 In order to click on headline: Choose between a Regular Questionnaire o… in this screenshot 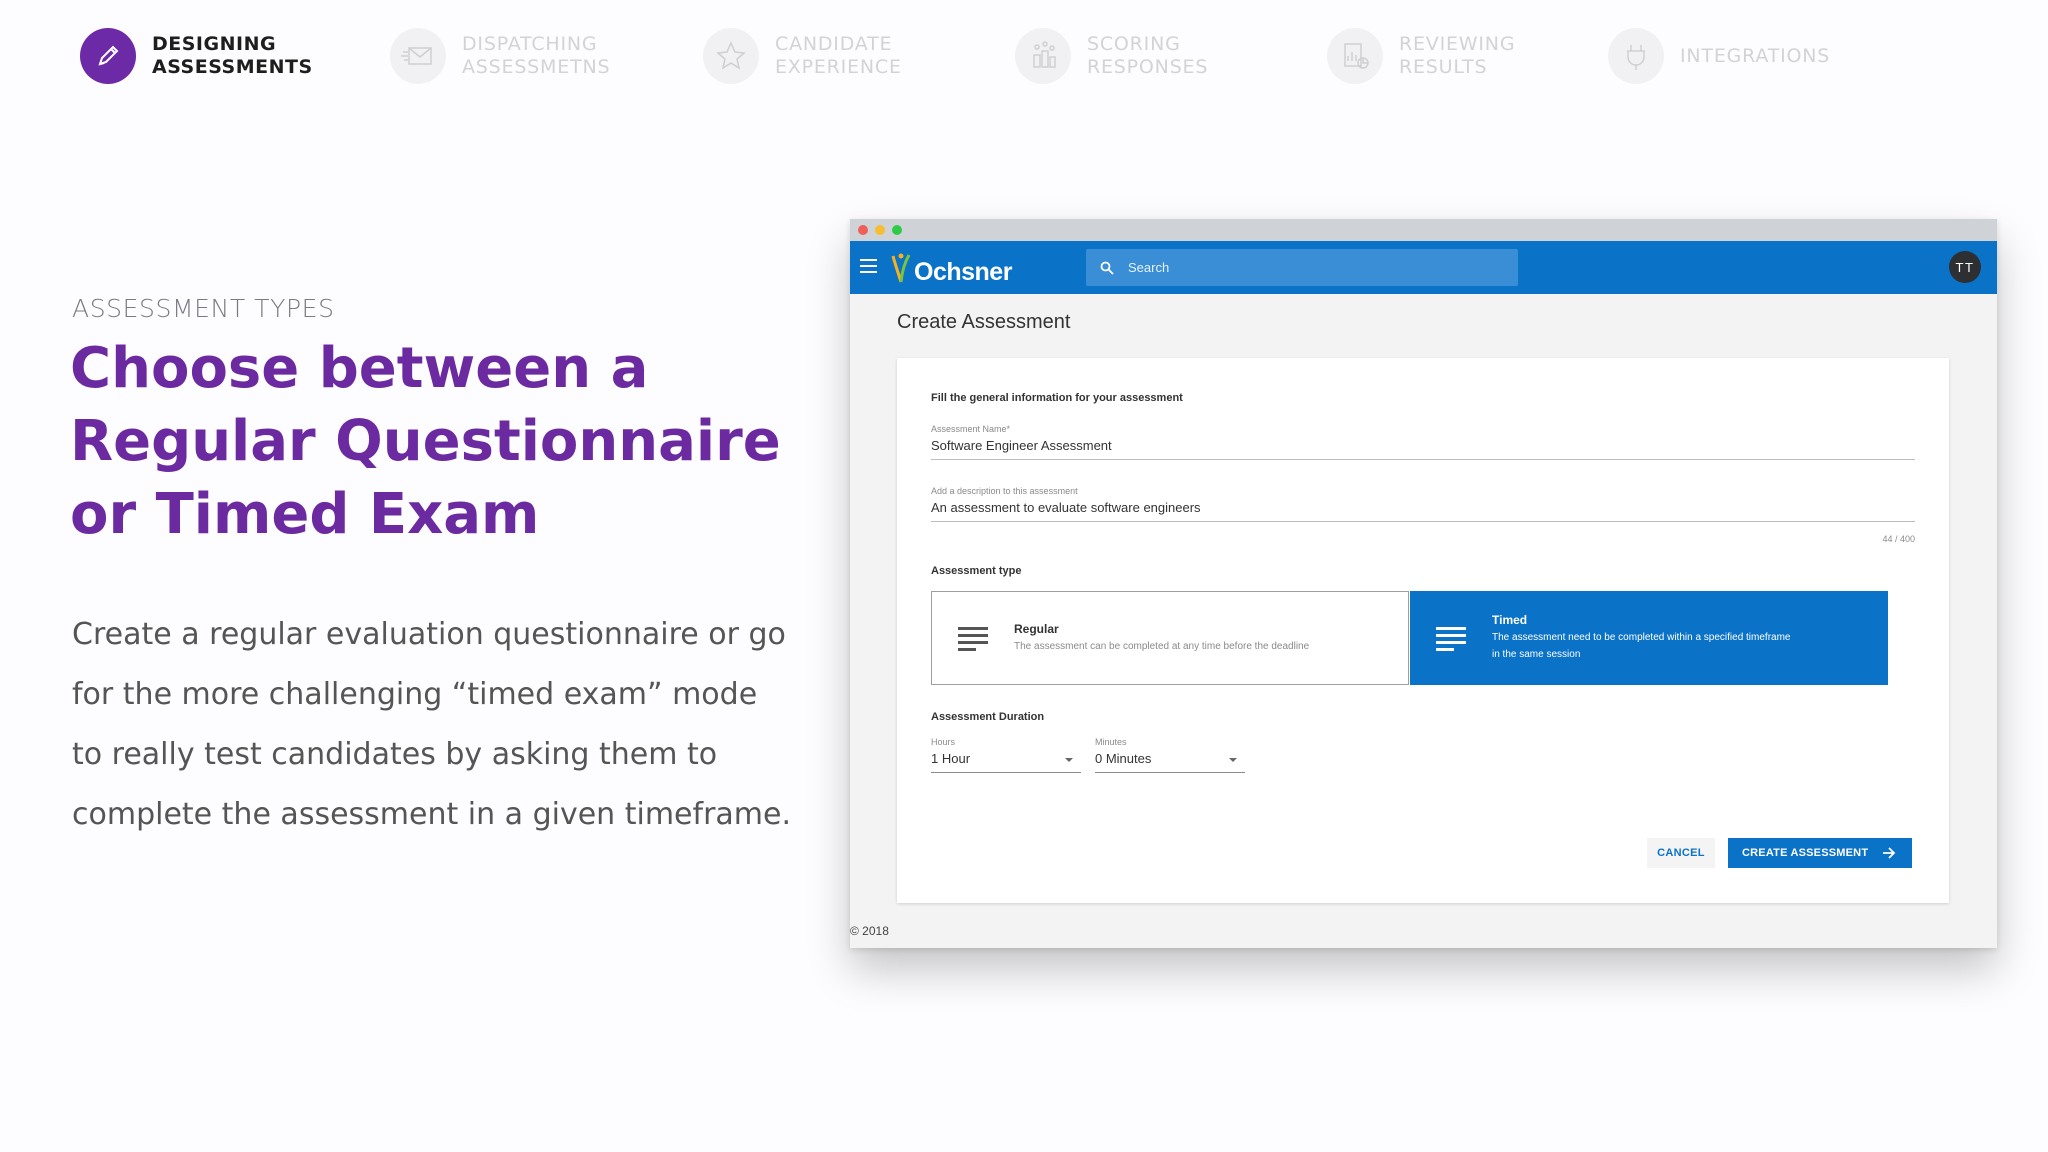, I will do `click(425, 441)`.